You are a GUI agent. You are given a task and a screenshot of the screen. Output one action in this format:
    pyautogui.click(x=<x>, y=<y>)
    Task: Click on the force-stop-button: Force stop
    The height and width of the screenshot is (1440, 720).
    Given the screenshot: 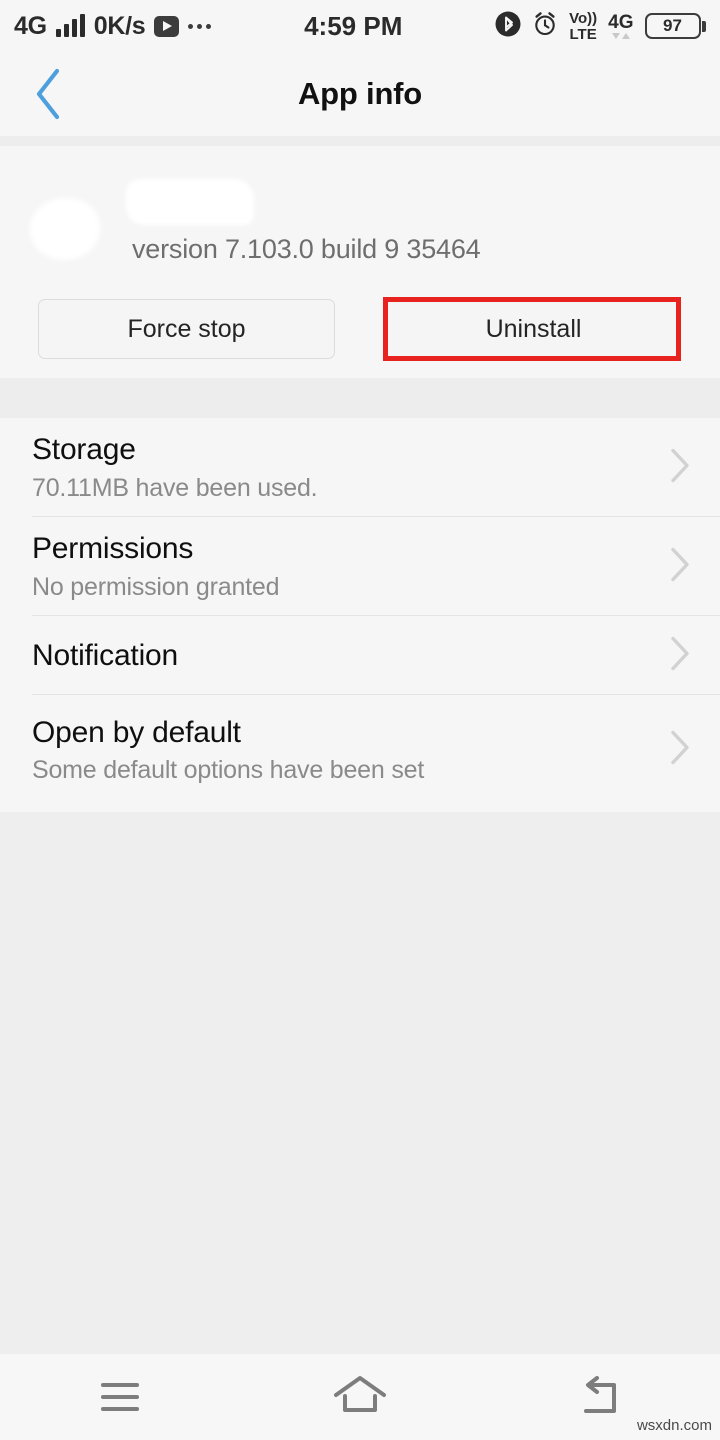 What is the action you would take?
    pyautogui.click(x=186, y=329)
    